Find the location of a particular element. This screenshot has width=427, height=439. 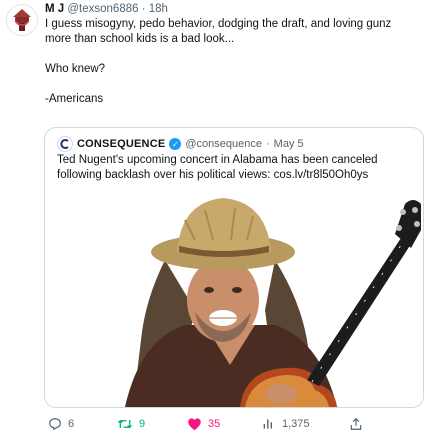

share-button is located at coordinates (356, 424).